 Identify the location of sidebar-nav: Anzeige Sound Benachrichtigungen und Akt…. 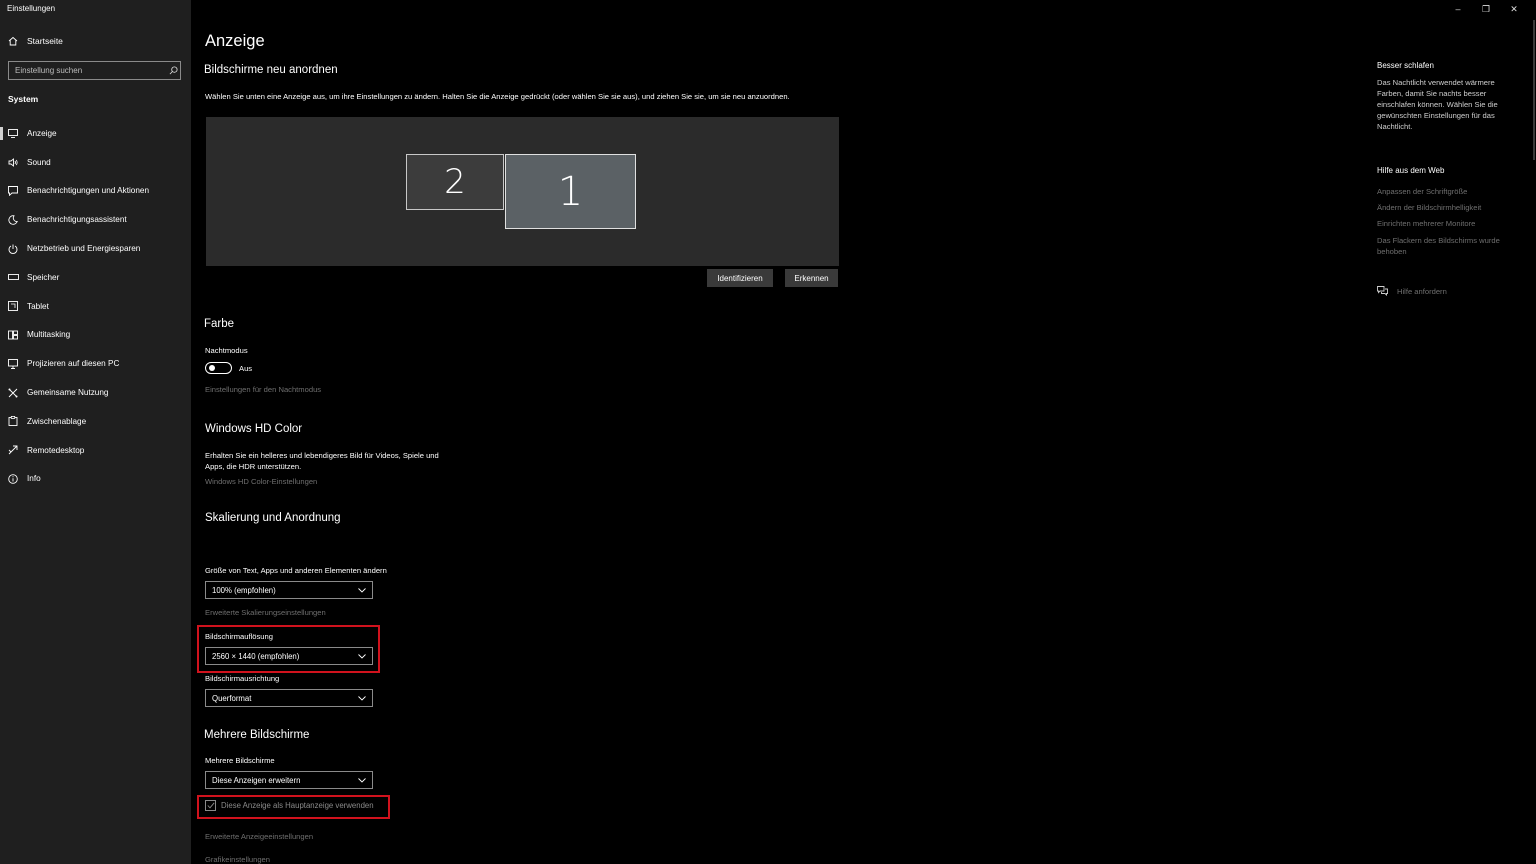
(95, 306).